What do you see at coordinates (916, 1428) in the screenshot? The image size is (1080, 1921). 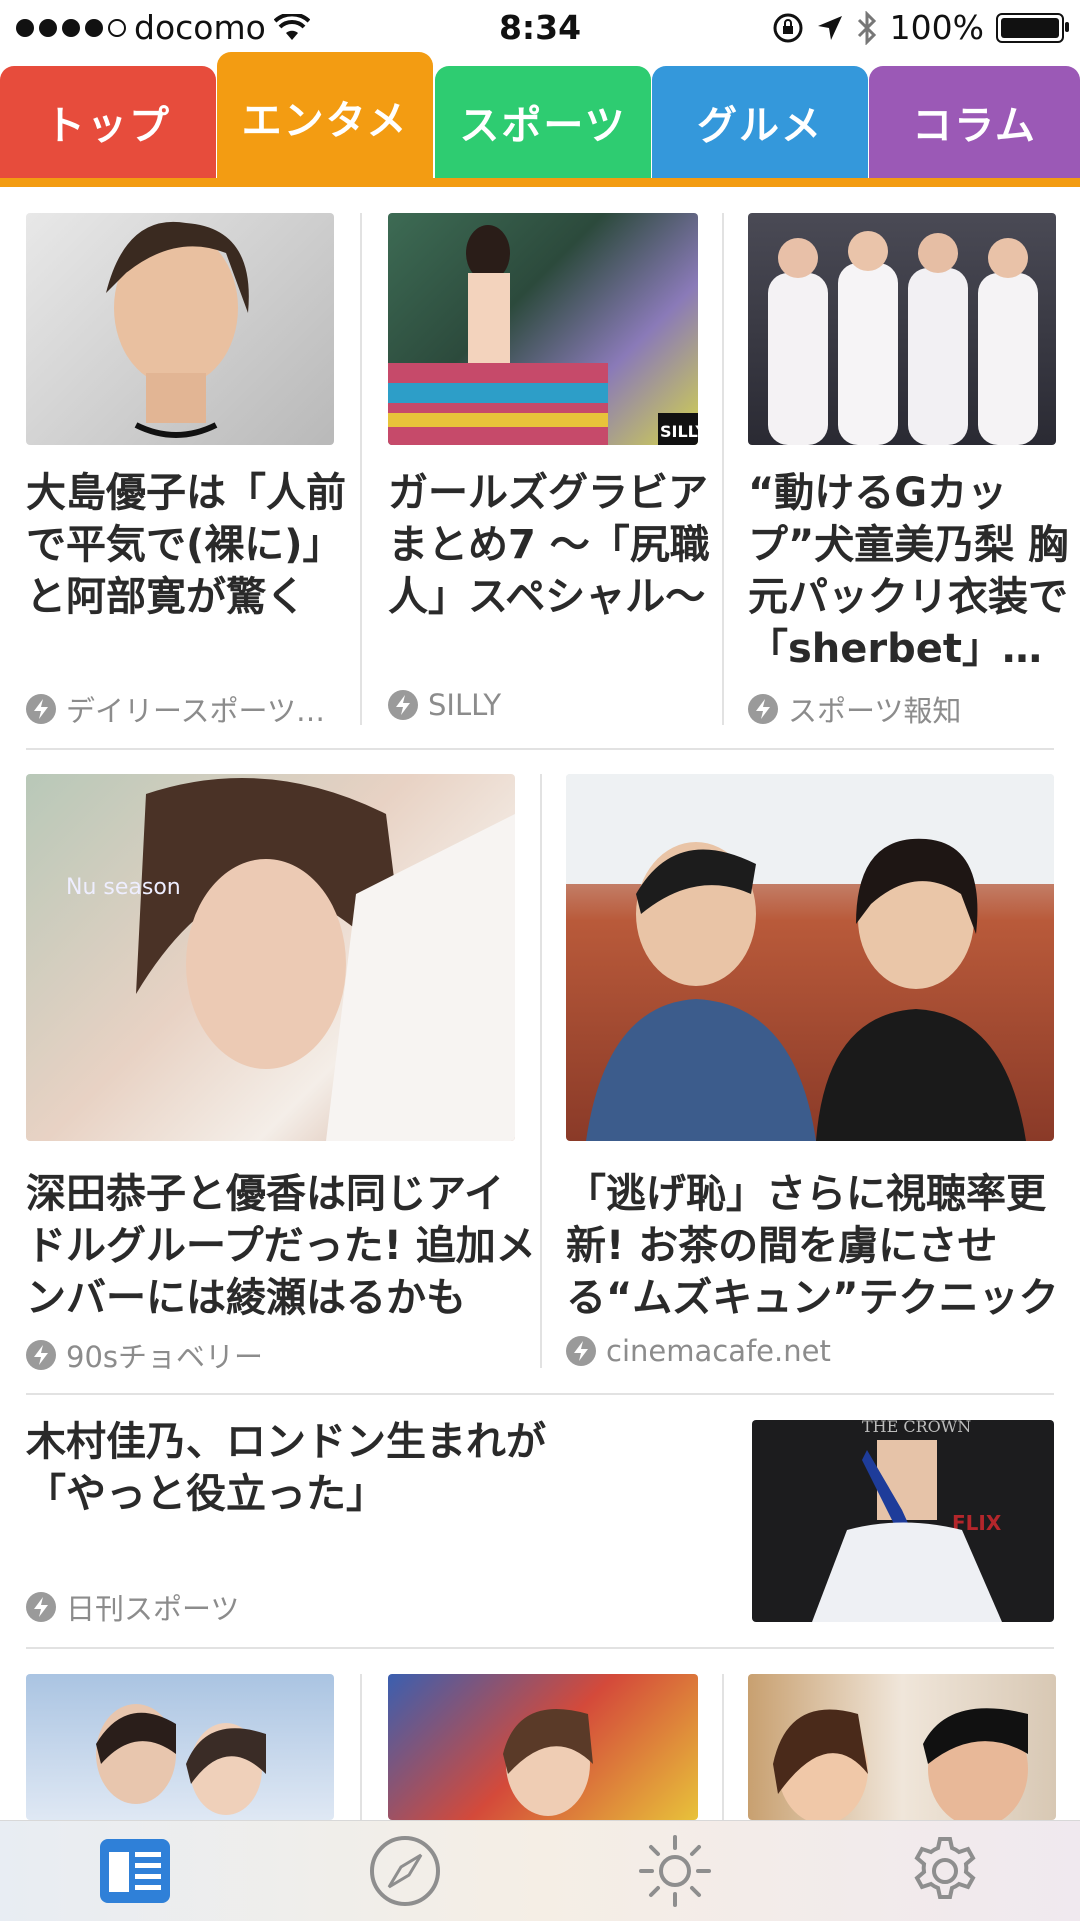 I see `image-text: THE CROWN` at bounding box center [916, 1428].